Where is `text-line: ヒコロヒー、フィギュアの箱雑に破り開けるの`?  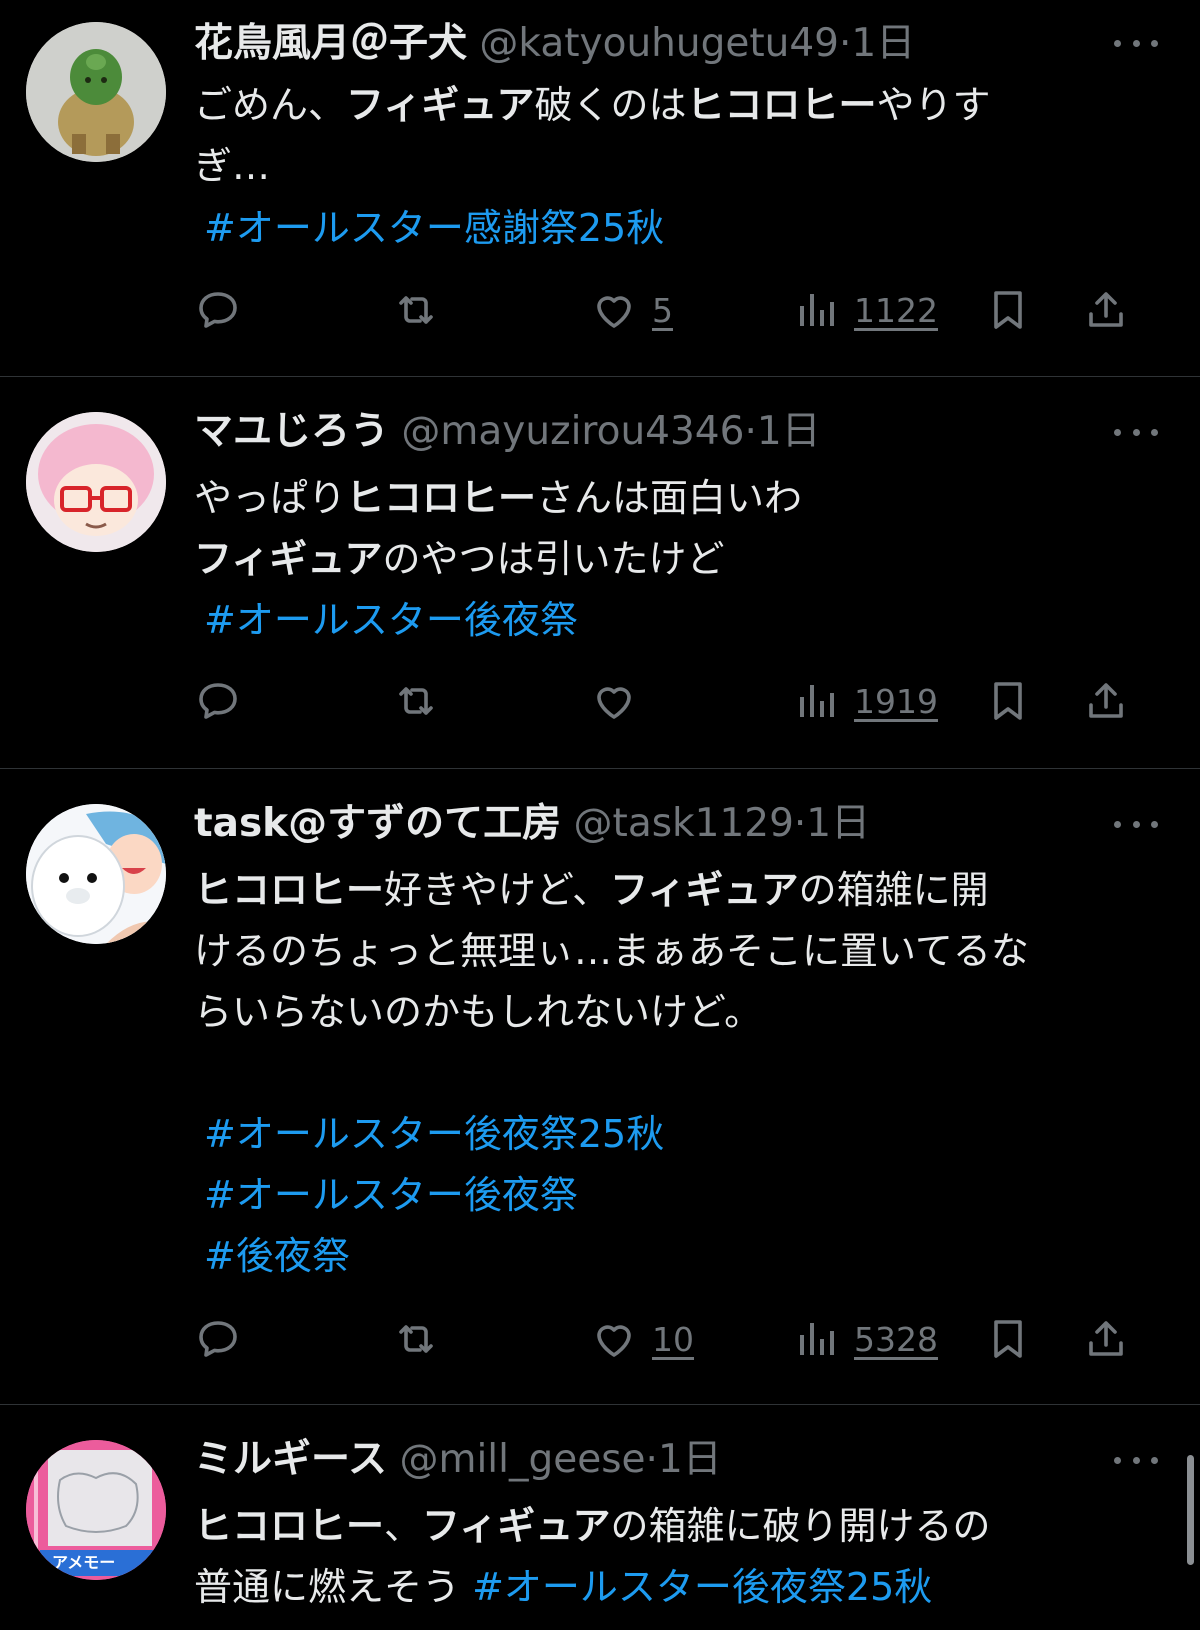
text-line: ヒコロヒー、フィギュアの箱雑に破り開けるの is located at coordinates (684, 1526).